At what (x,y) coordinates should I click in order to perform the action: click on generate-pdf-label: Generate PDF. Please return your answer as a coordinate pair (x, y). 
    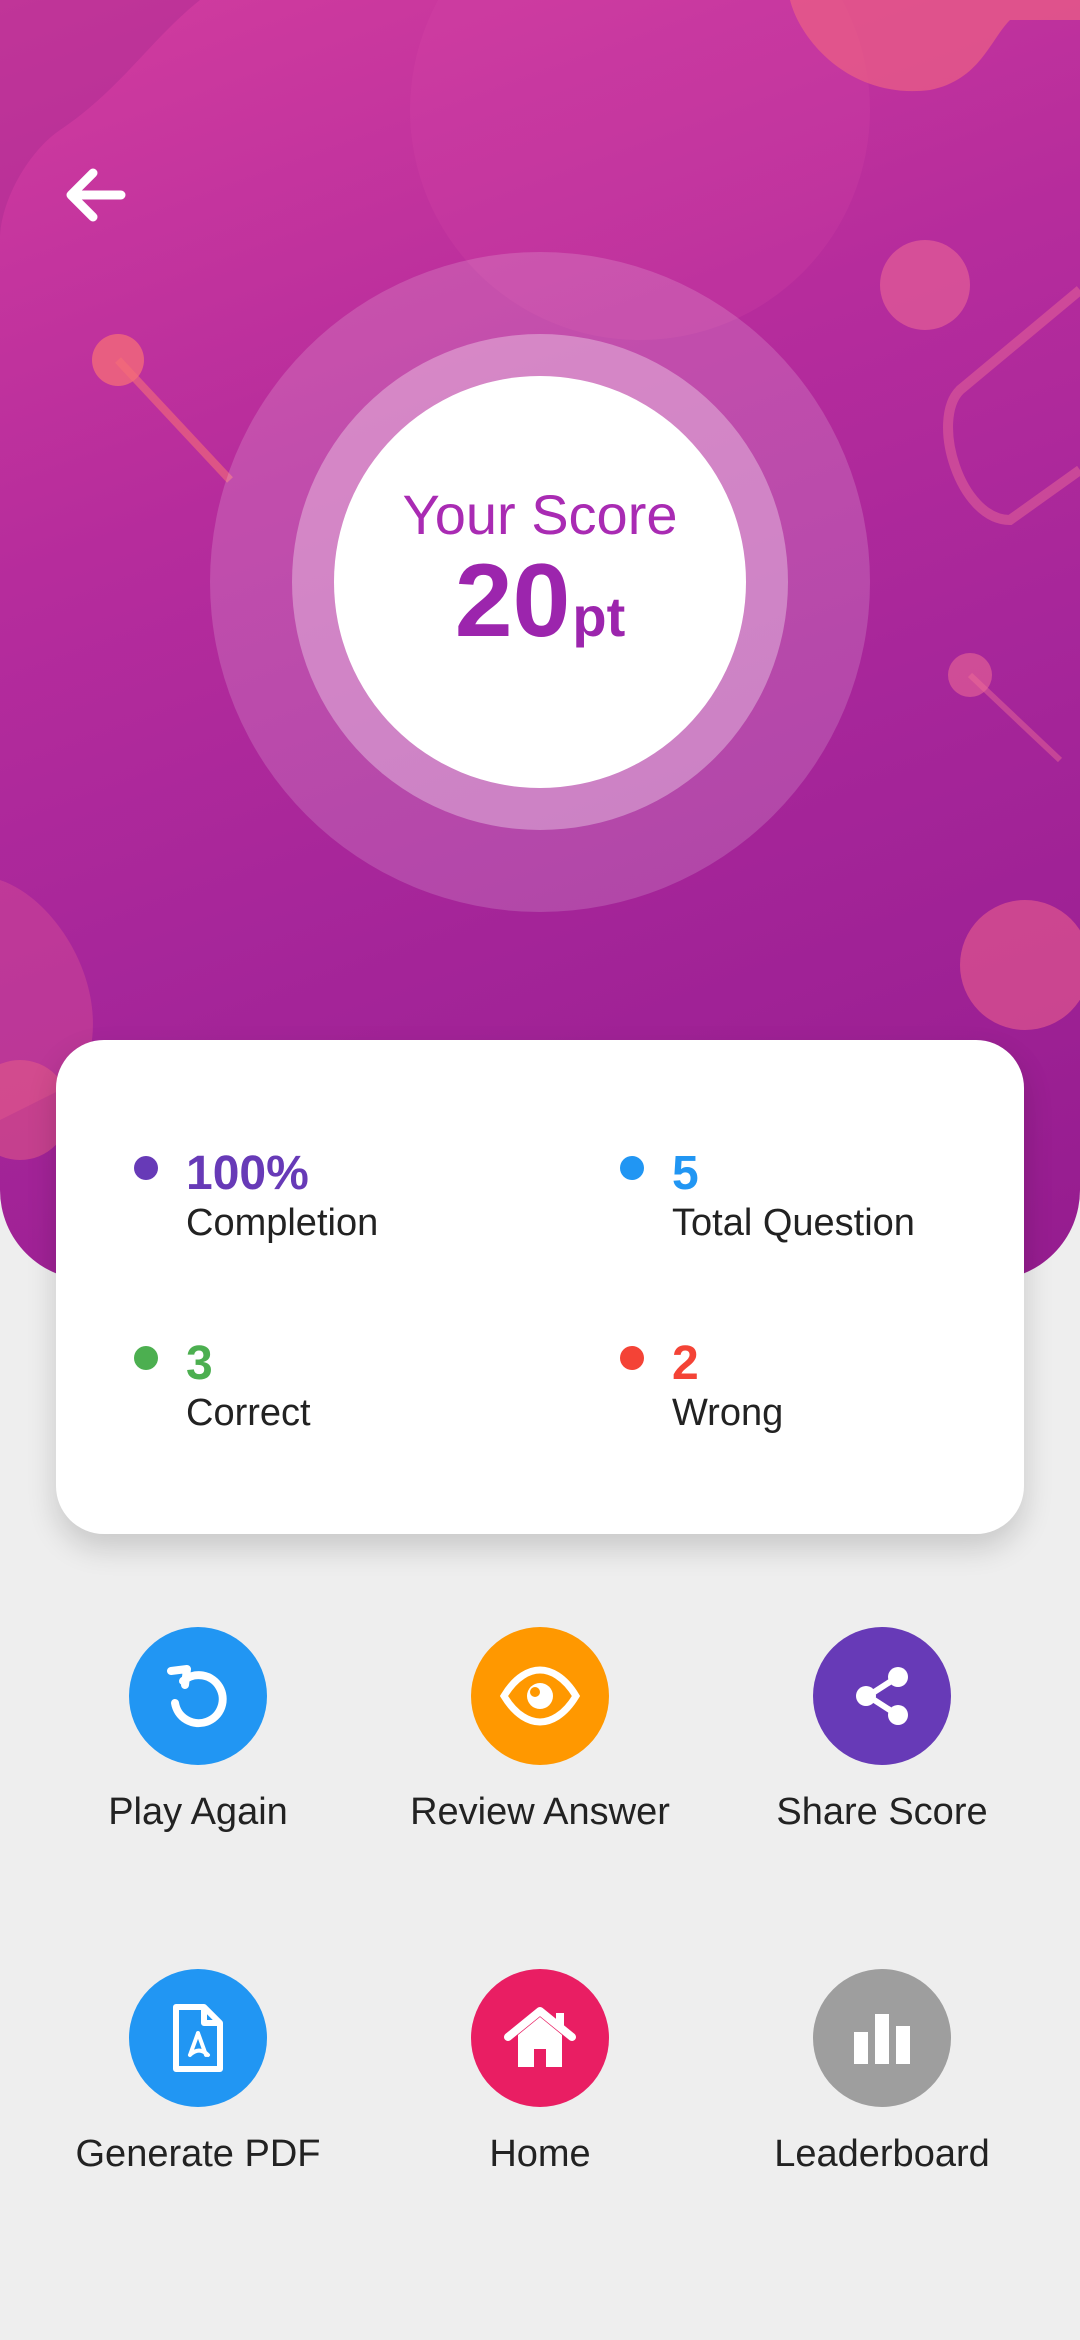
    Looking at the image, I should click on (198, 2154).